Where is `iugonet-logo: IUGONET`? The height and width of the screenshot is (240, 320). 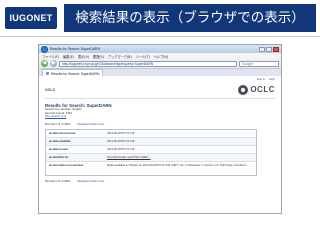 iugonet-logo: IUGONET is located at coordinates (31, 18).